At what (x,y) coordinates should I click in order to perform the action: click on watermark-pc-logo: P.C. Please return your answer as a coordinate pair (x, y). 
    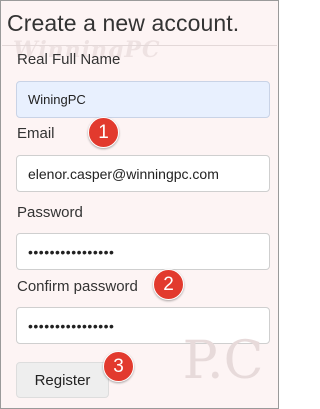
    Looking at the image, I should click on (223, 361).